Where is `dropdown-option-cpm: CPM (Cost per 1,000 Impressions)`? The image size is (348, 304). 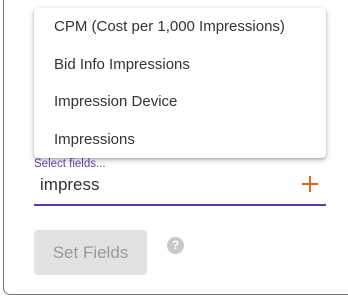
dropdown-option-cpm: CPM (Cost per 1,000 Impressions) is located at coordinates (180, 27).